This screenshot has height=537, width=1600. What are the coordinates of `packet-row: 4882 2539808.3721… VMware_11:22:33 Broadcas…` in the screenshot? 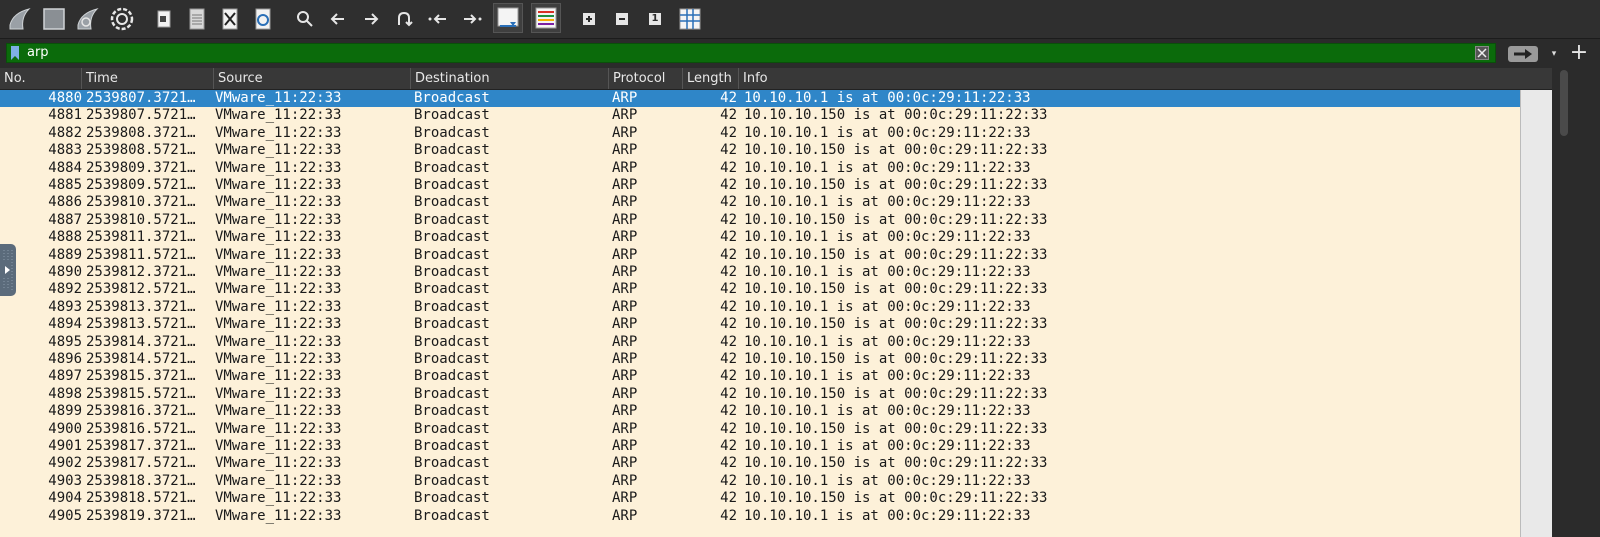 It's located at (760, 133).